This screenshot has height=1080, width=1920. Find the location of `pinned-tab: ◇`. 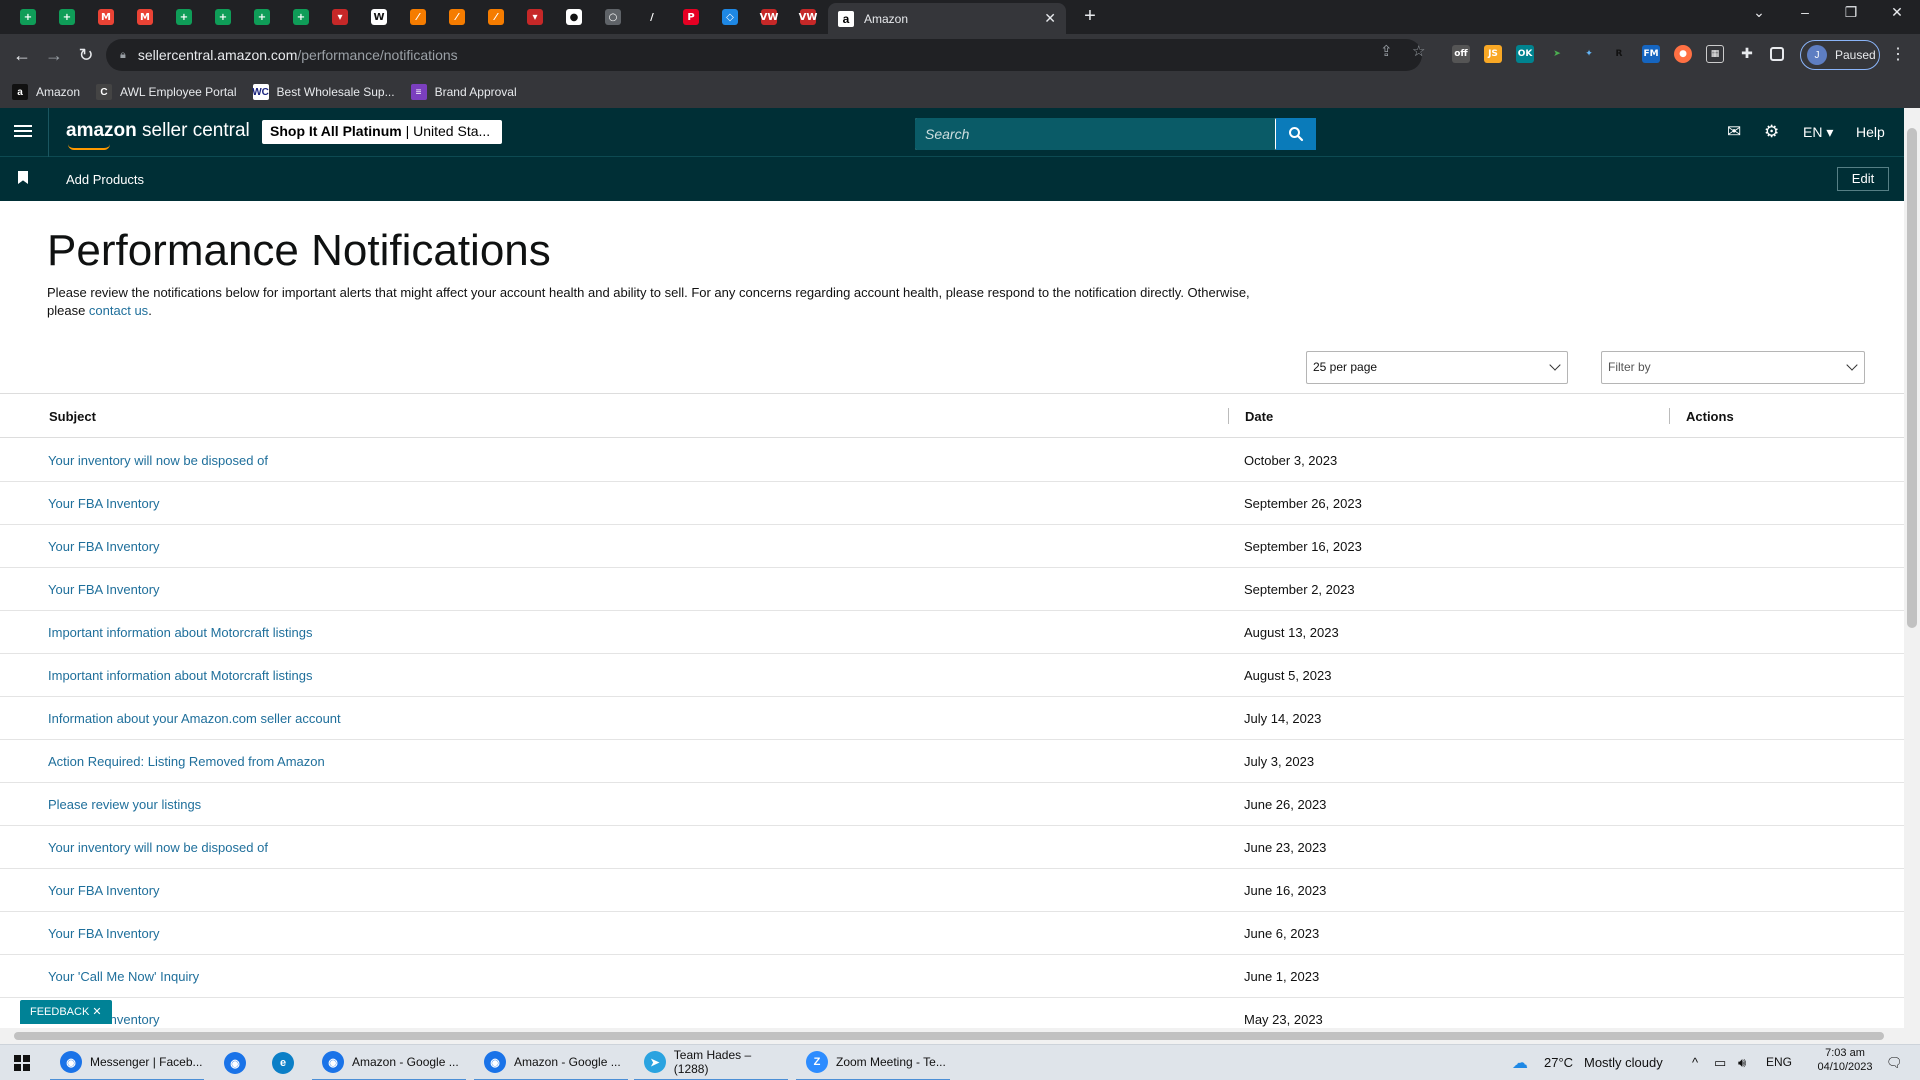

pinned-tab: ◇ is located at coordinates (730, 17).